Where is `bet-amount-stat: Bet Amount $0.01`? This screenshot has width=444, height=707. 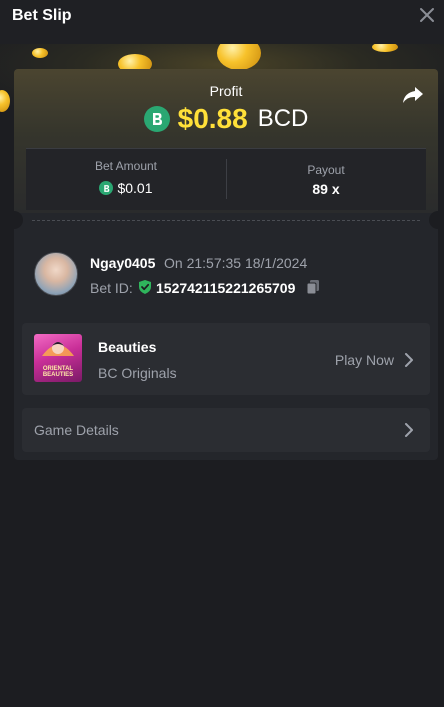 bet-amount-stat: Bet Amount $0.01 is located at coordinates (126, 180).